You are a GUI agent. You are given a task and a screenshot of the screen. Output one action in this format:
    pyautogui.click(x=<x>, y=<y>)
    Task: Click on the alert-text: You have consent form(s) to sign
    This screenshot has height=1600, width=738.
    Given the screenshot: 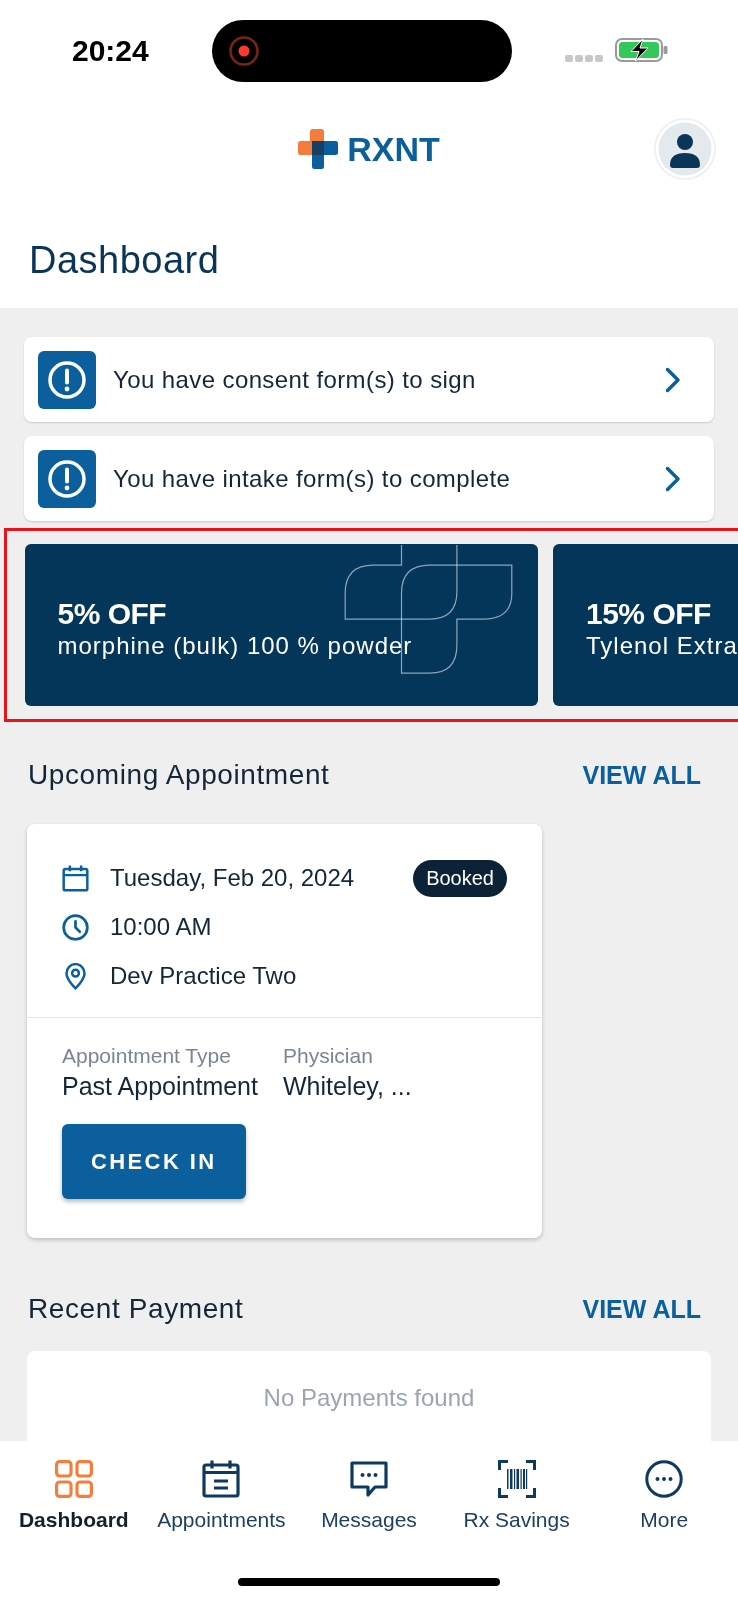 What is the action you would take?
    pyautogui.click(x=295, y=379)
    